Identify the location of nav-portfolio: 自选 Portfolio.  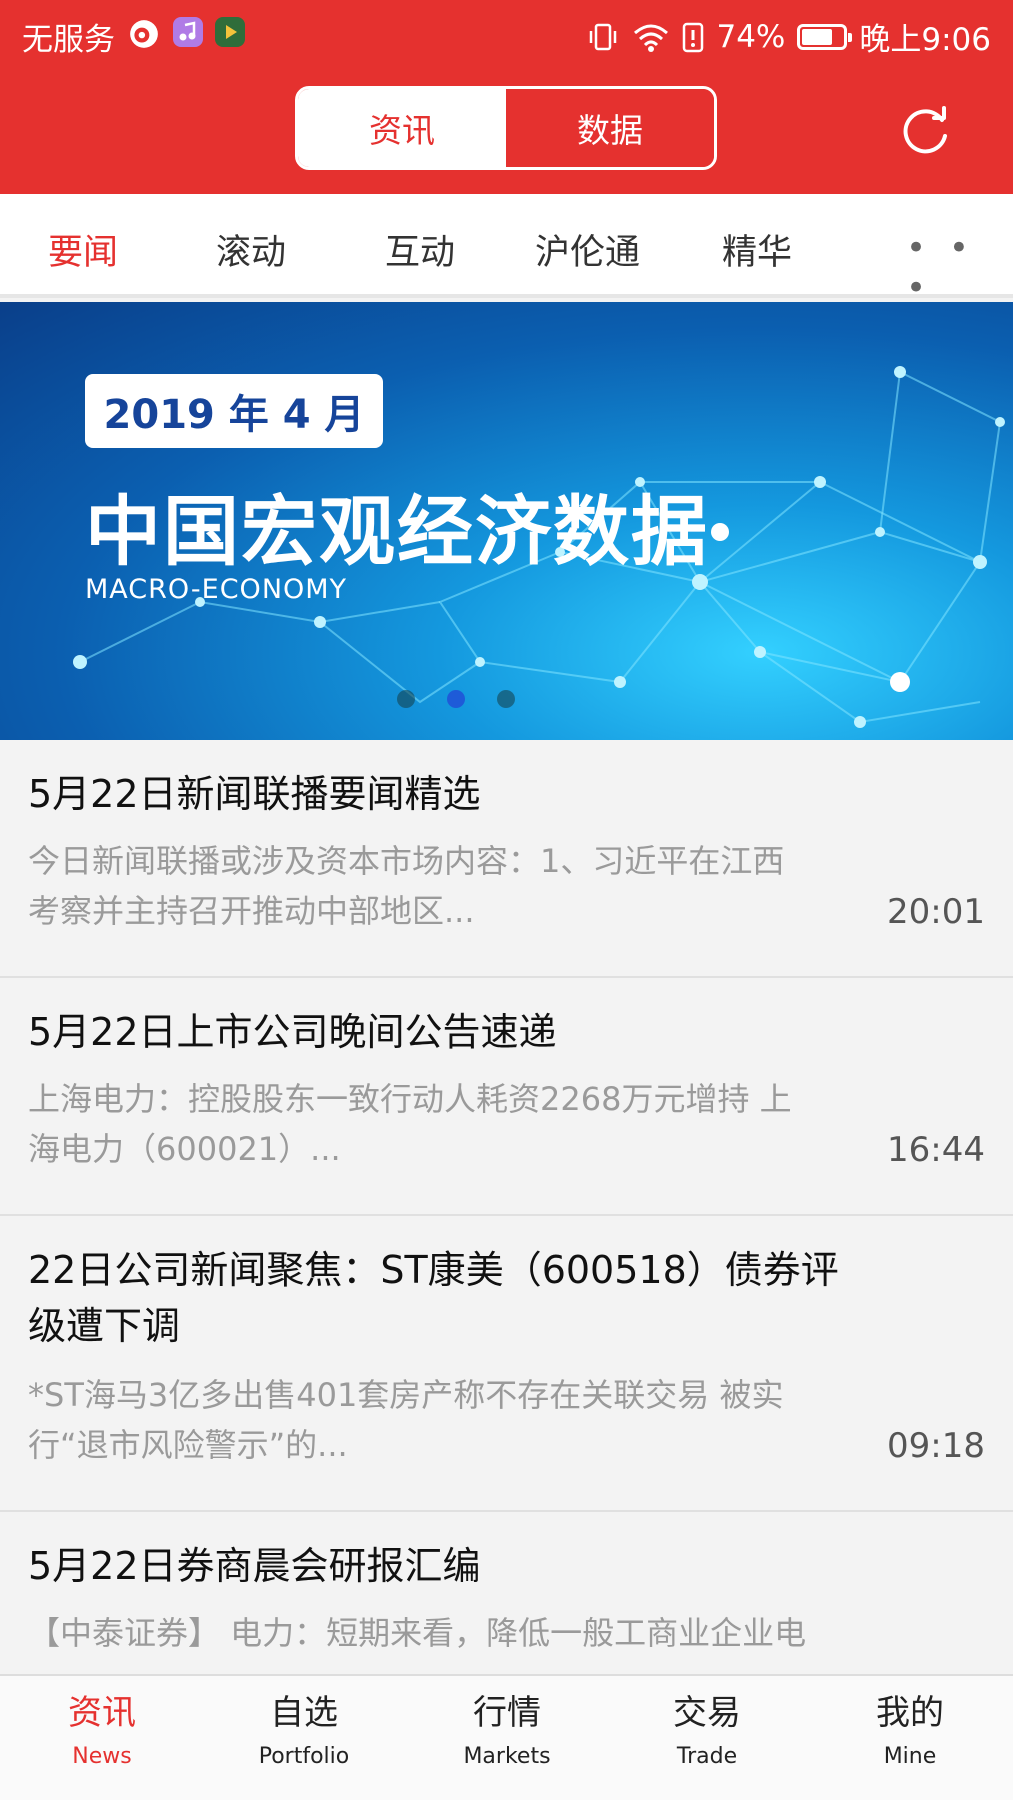
(304, 1729).